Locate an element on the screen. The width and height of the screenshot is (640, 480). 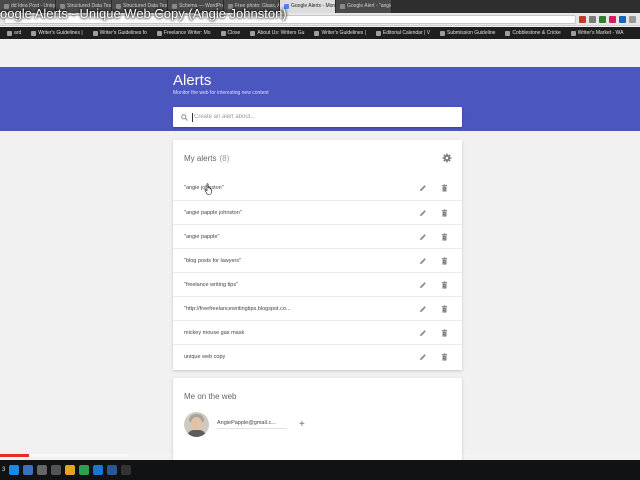
search-box is located at coordinates (317, 117).